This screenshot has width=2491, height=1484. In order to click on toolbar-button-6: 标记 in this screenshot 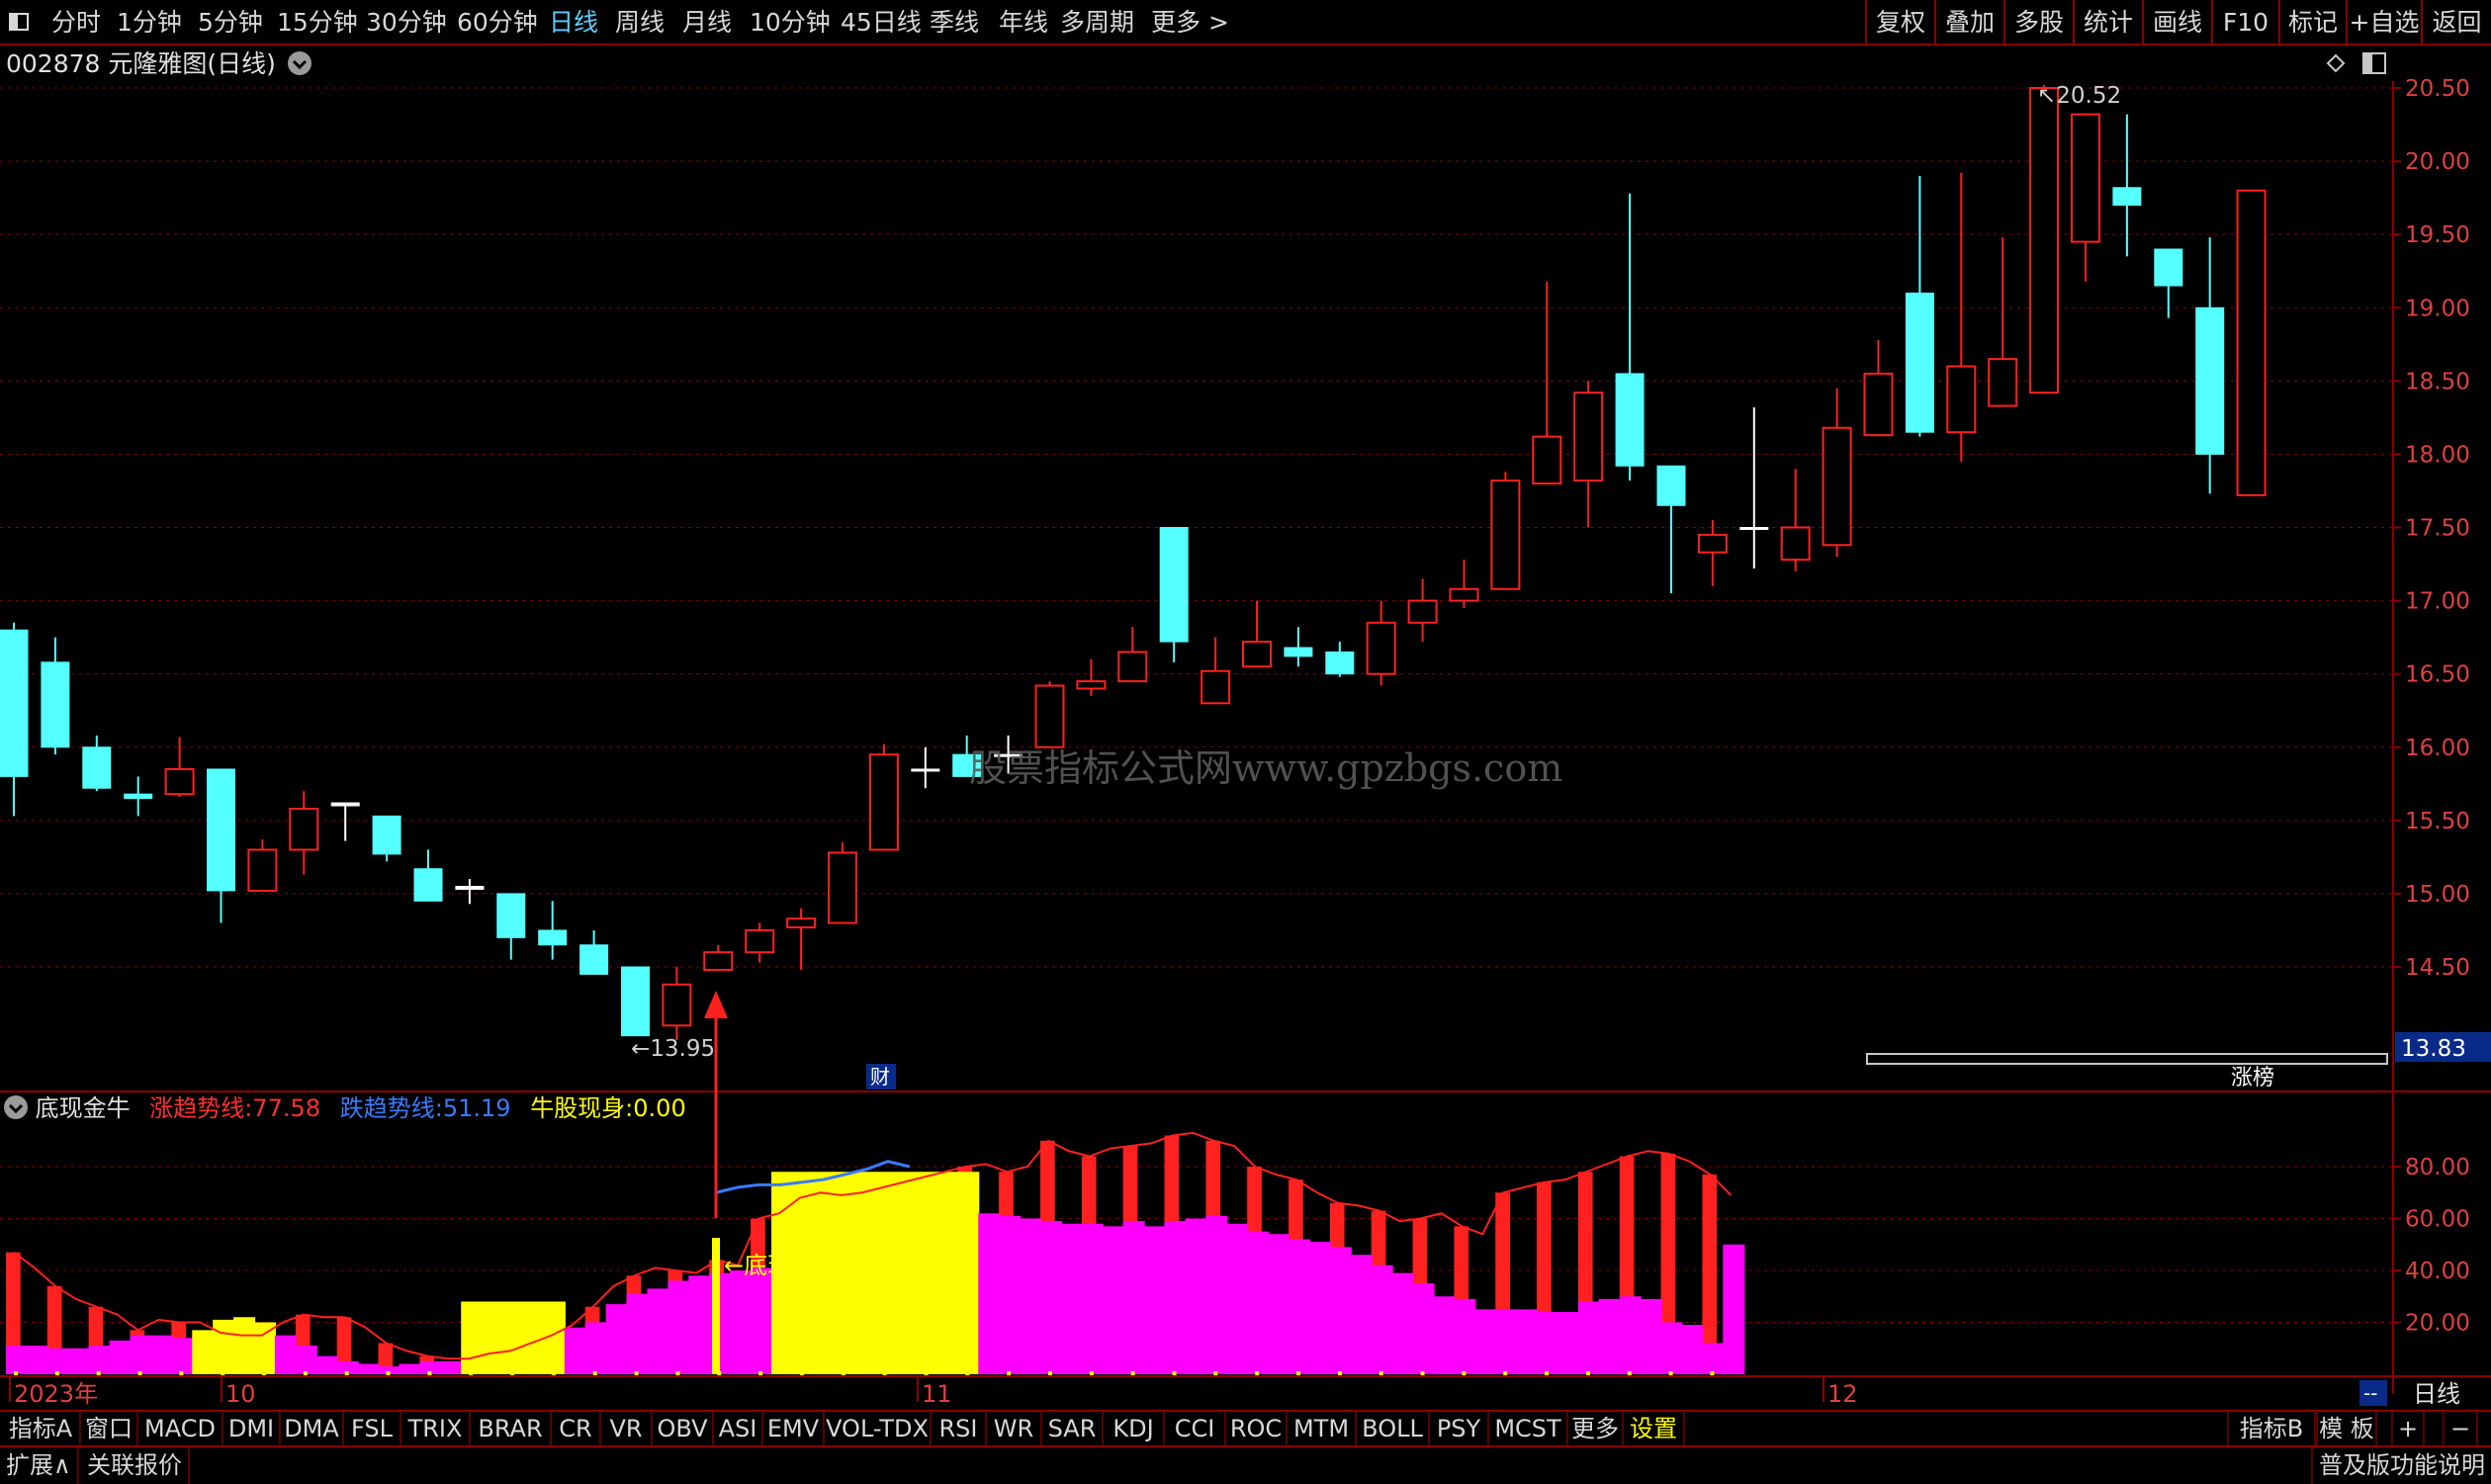, I will do `click(2312, 22)`.